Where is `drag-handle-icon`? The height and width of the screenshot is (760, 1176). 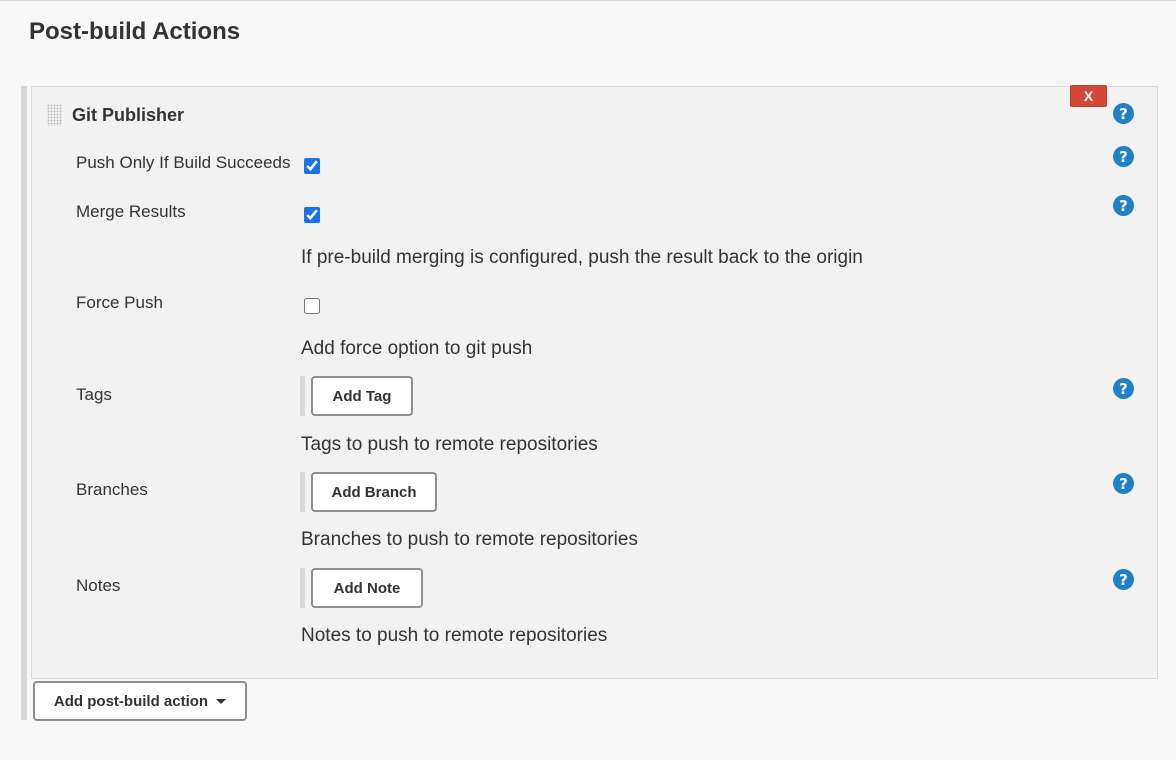 drag-handle-icon is located at coordinates (54, 115).